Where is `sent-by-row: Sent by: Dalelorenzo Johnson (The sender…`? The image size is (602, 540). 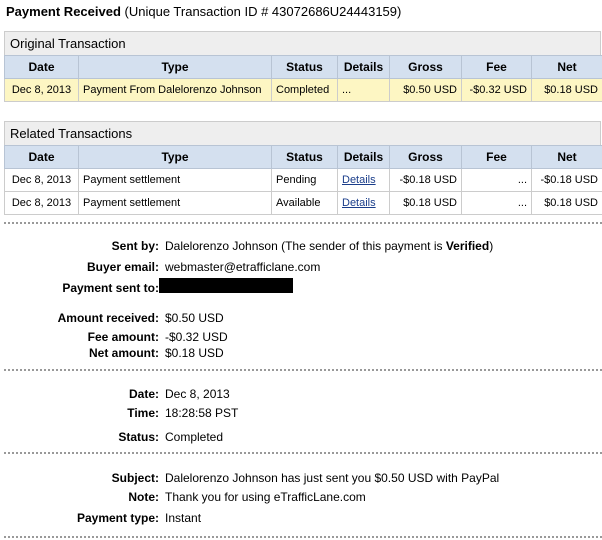
sent-by-row: Sent by: Dalelorenzo Johnson (The sender… is located at coordinates (301, 248).